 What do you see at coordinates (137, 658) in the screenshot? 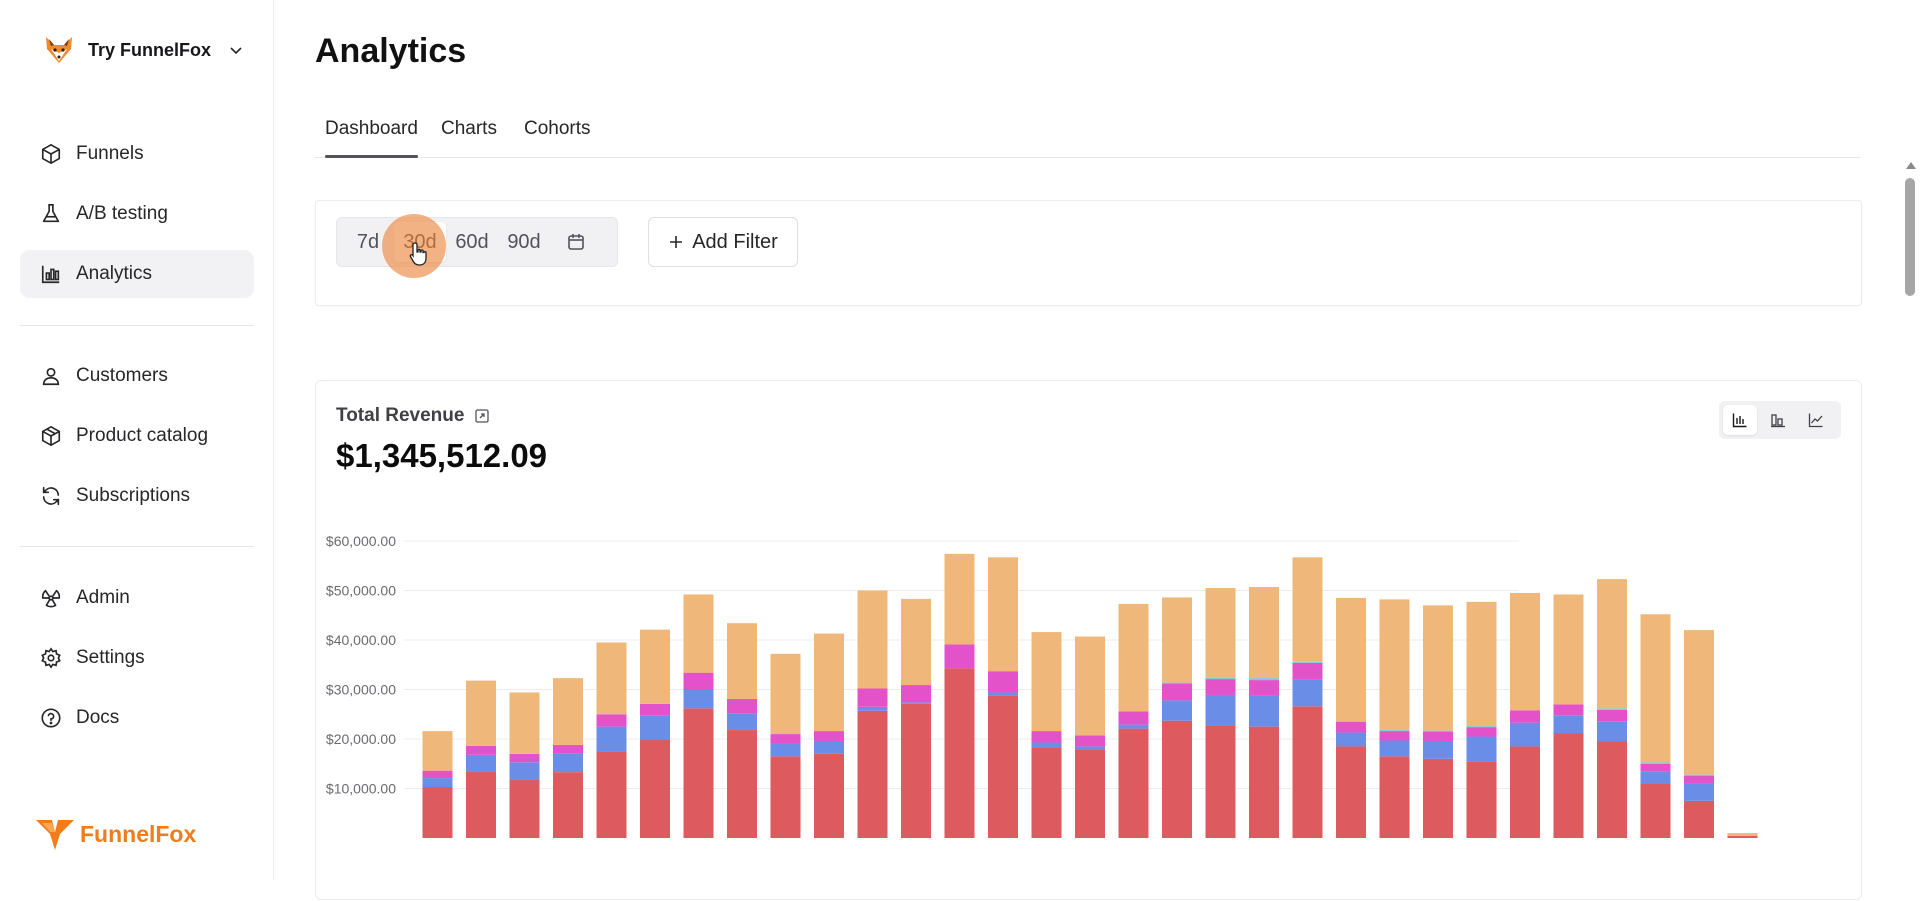
I see `sidebar-item-settings: Settings` at bounding box center [137, 658].